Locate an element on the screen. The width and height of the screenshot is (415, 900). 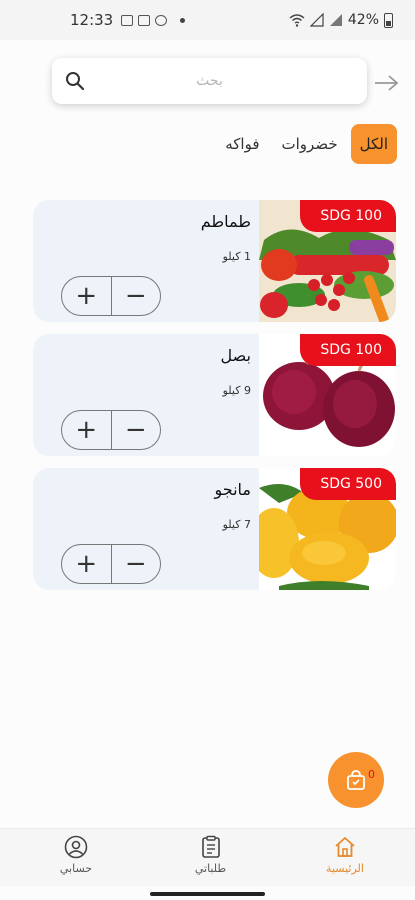
back-arrow-icon is located at coordinates (386, 83).